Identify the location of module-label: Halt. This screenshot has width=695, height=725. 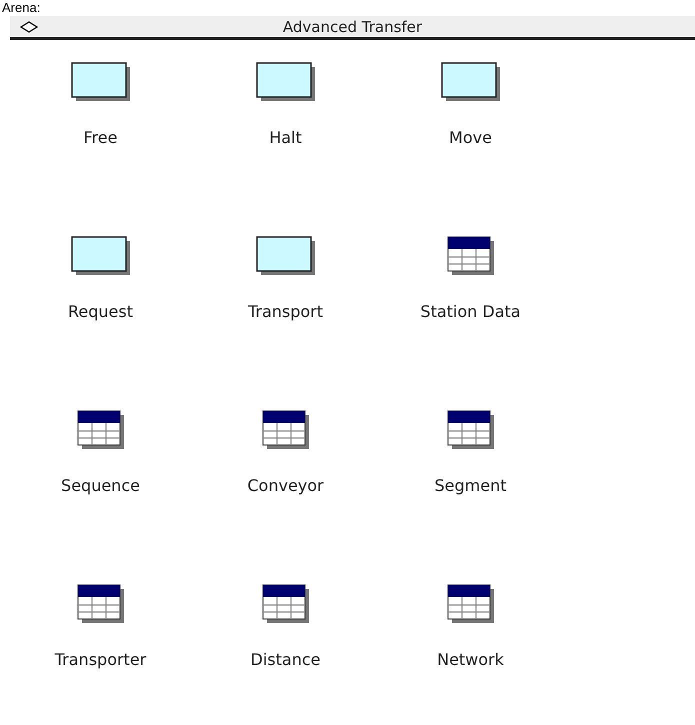
(285, 138).